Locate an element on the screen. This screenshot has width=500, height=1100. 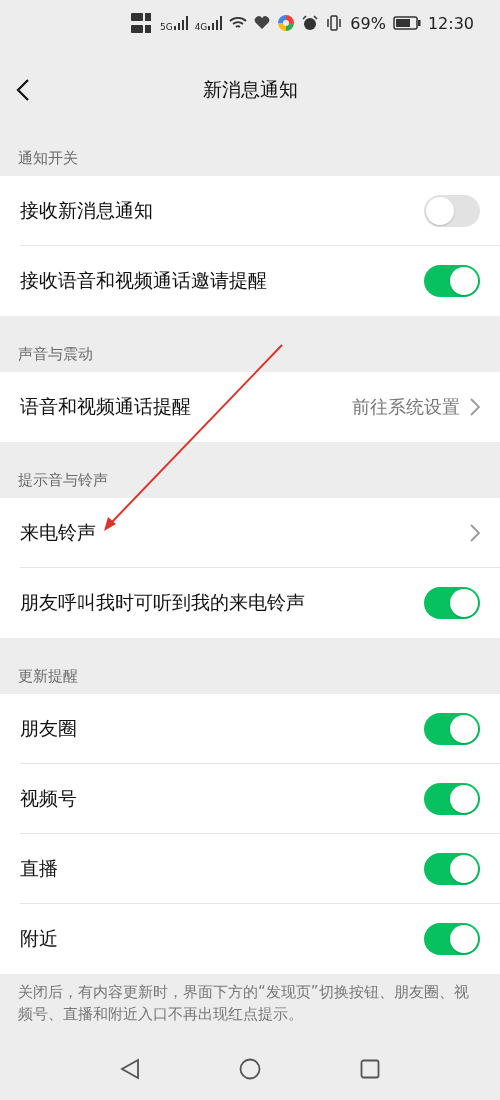
section-title: 更新提醒 is located at coordinates (48, 676).